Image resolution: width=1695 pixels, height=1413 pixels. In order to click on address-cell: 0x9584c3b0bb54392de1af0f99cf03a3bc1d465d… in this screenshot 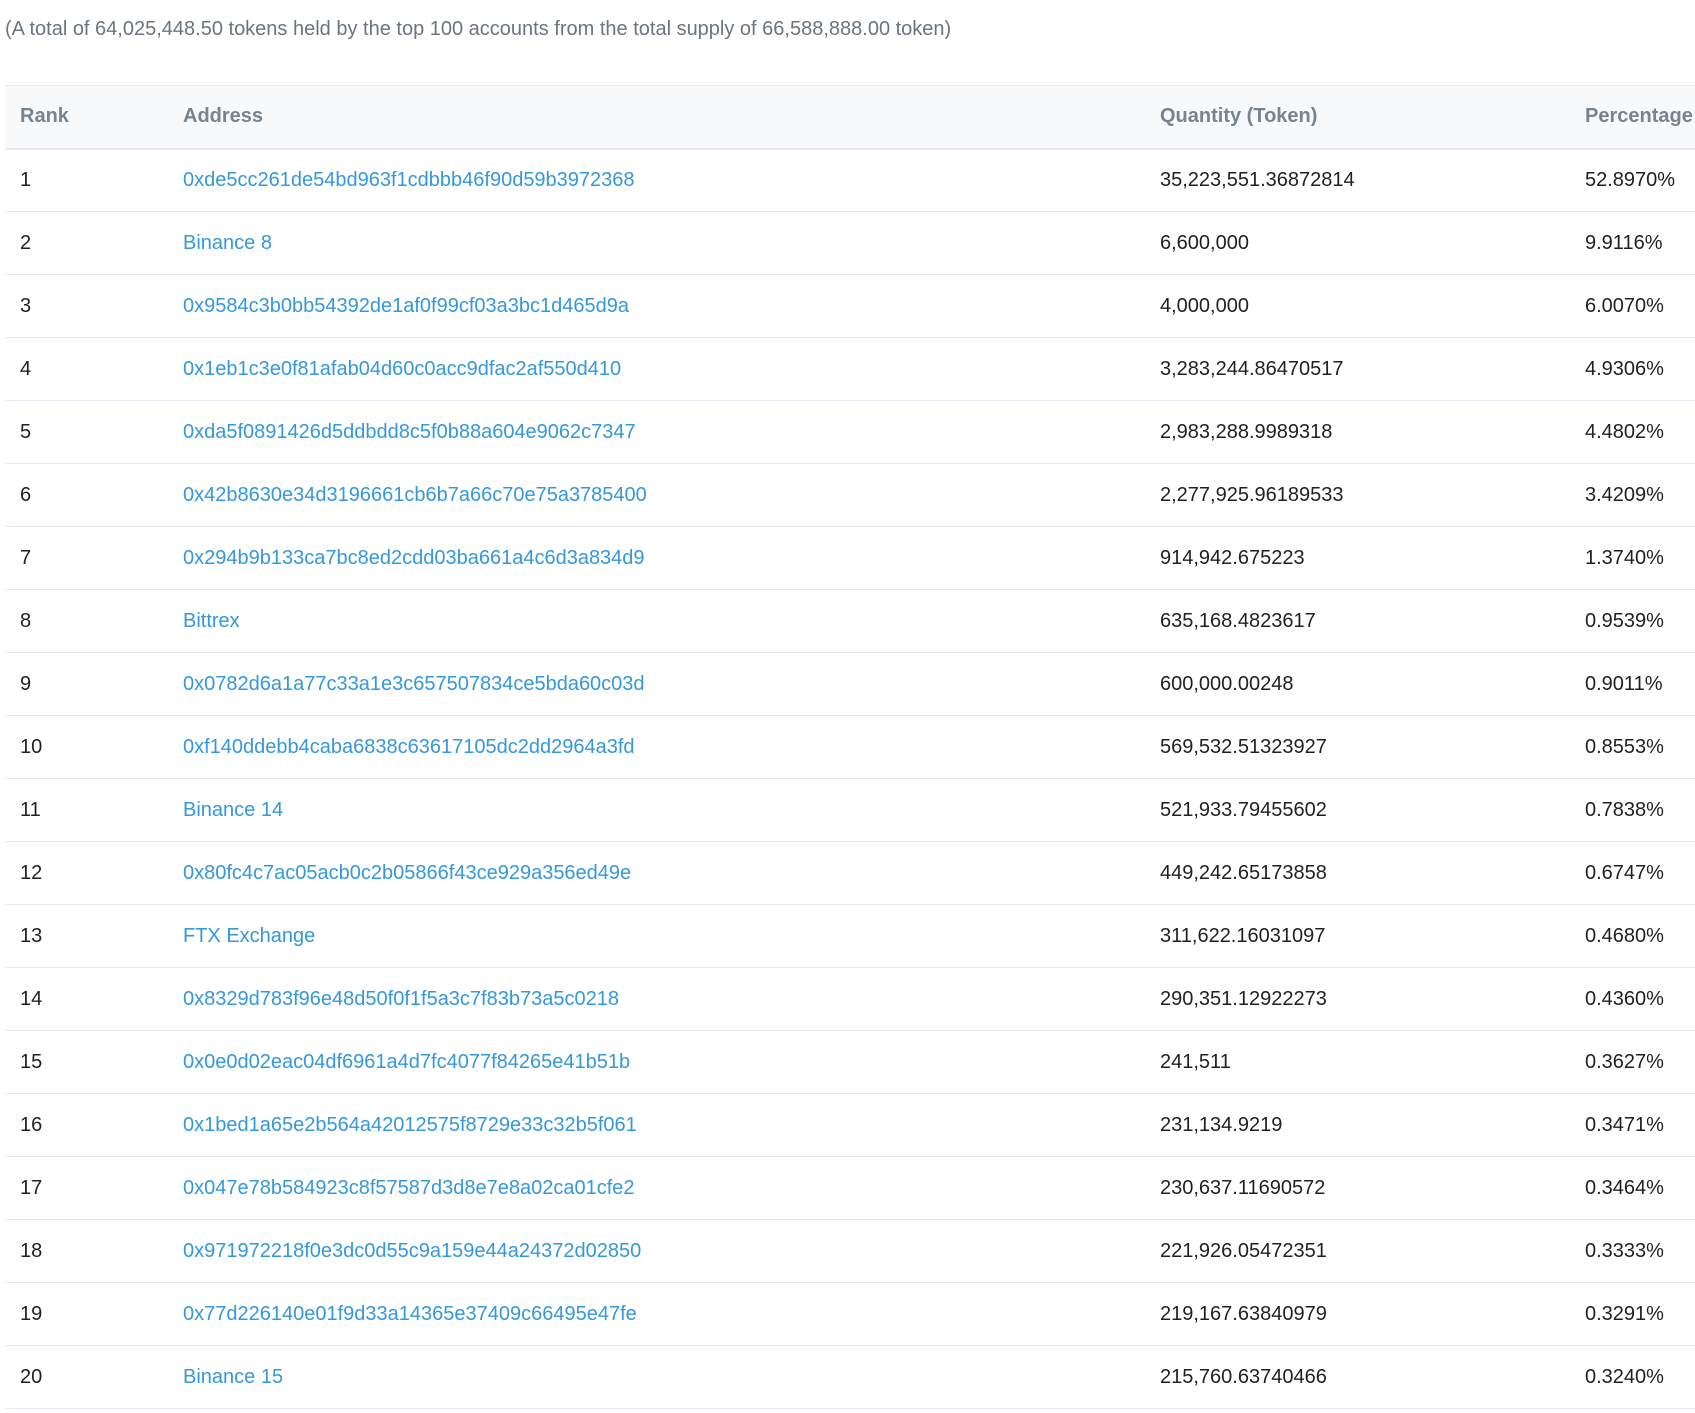, I will do `click(656, 306)`.